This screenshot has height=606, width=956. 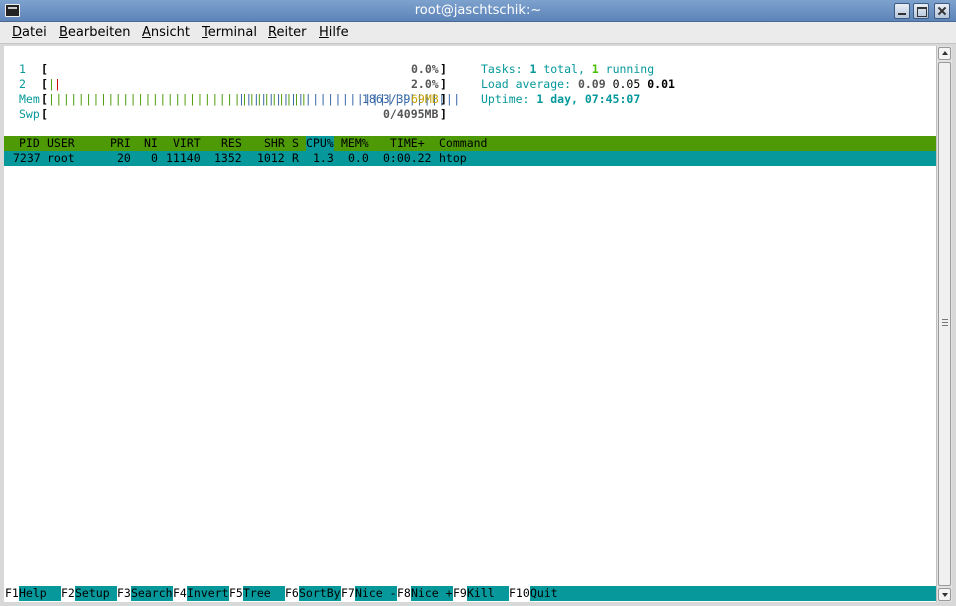 I want to click on scroll-down-arrow-icon, so click(x=944, y=594).